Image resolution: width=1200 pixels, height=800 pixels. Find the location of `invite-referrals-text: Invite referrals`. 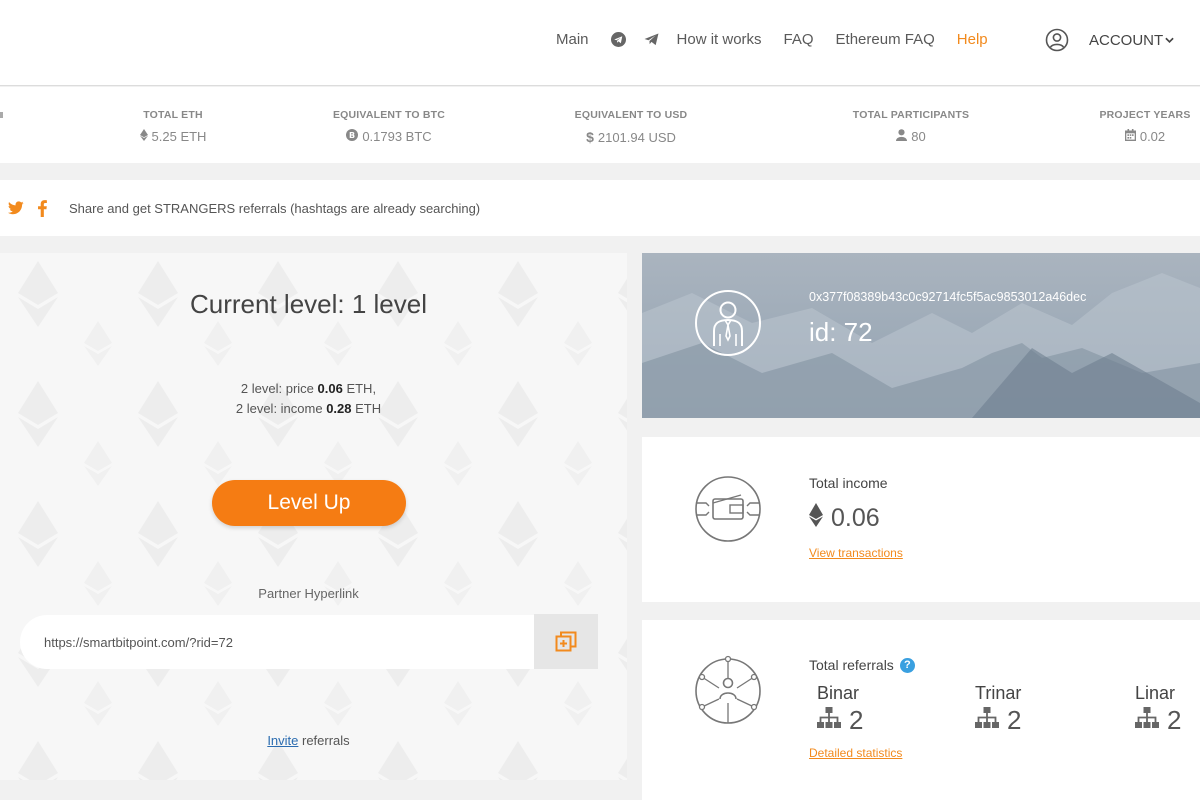

invite-referrals-text: Invite referrals is located at coordinates (308, 740).